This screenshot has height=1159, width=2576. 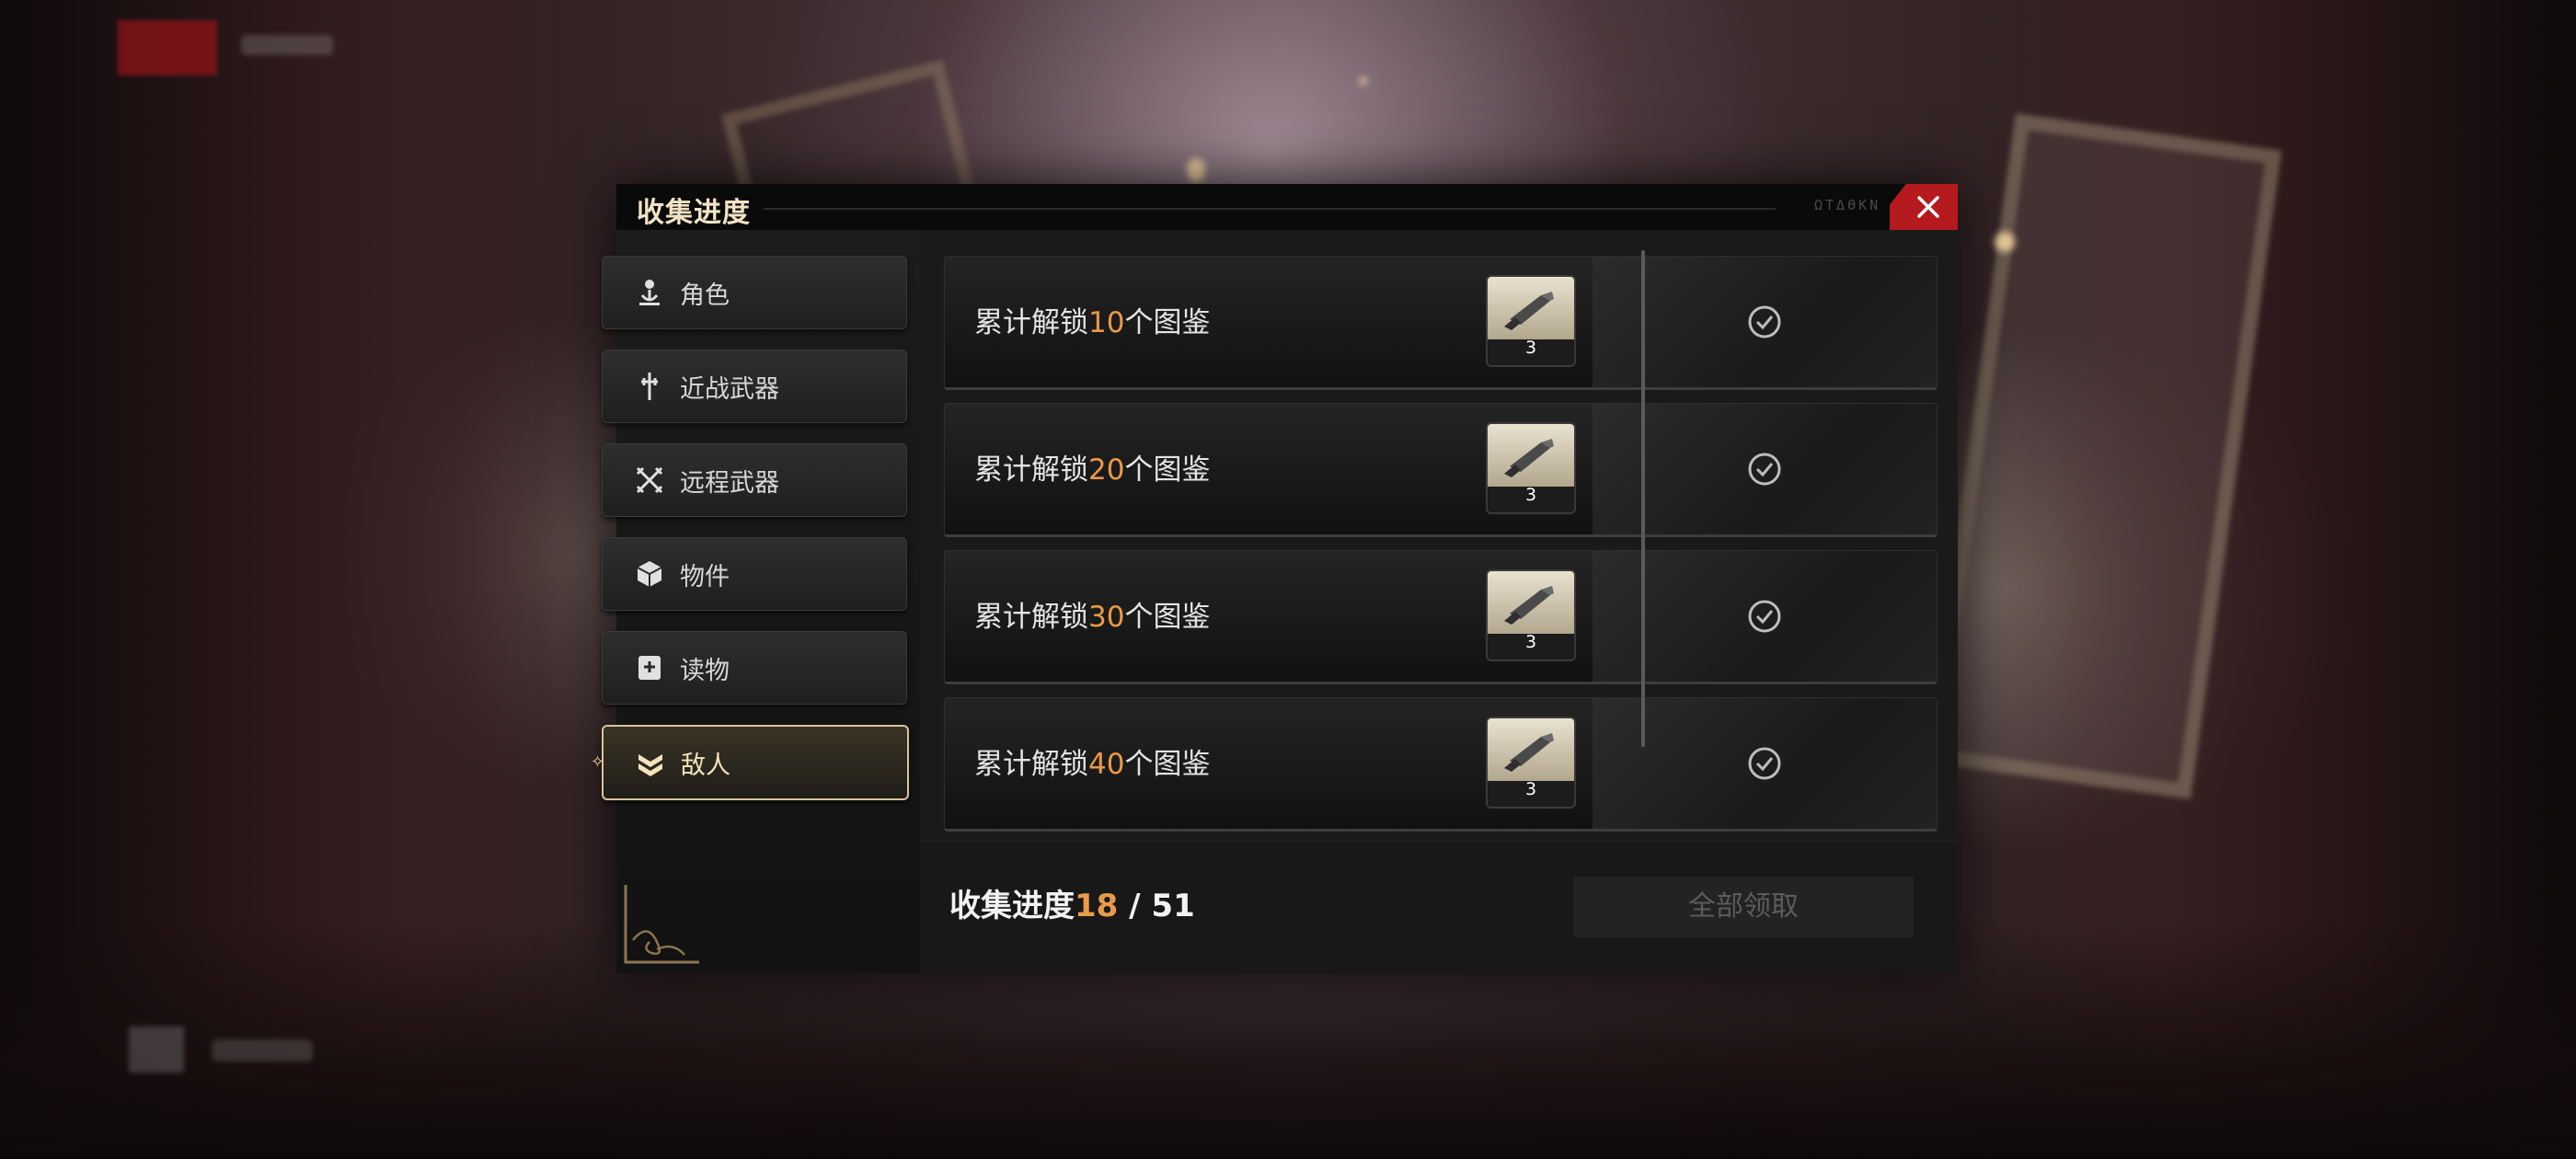 What do you see at coordinates (649, 574) in the screenshot?
I see `item-cube-icon` at bounding box center [649, 574].